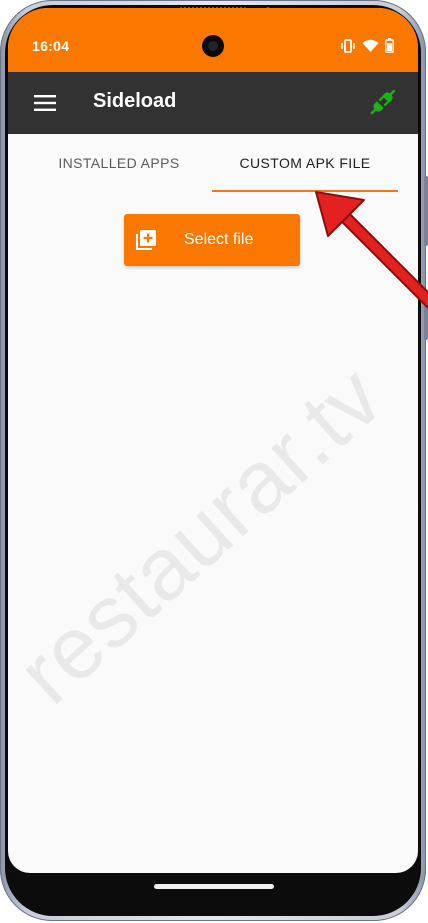 The width and height of the screenshot is (428, 923). What do you see at coordinates (146, 240) in the screenshot?
I see `add-file-icon` at bounding box center [146, 240].